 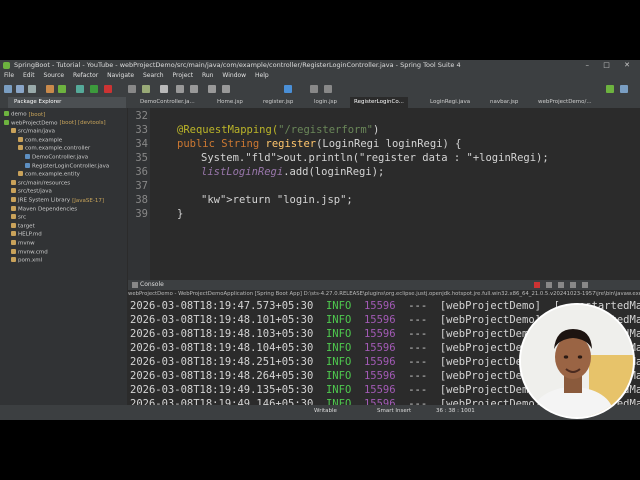 What do you see at coordinates (320, 89) in the screenshot?
I see `main-toolbar` at bounding box center [320, 89].